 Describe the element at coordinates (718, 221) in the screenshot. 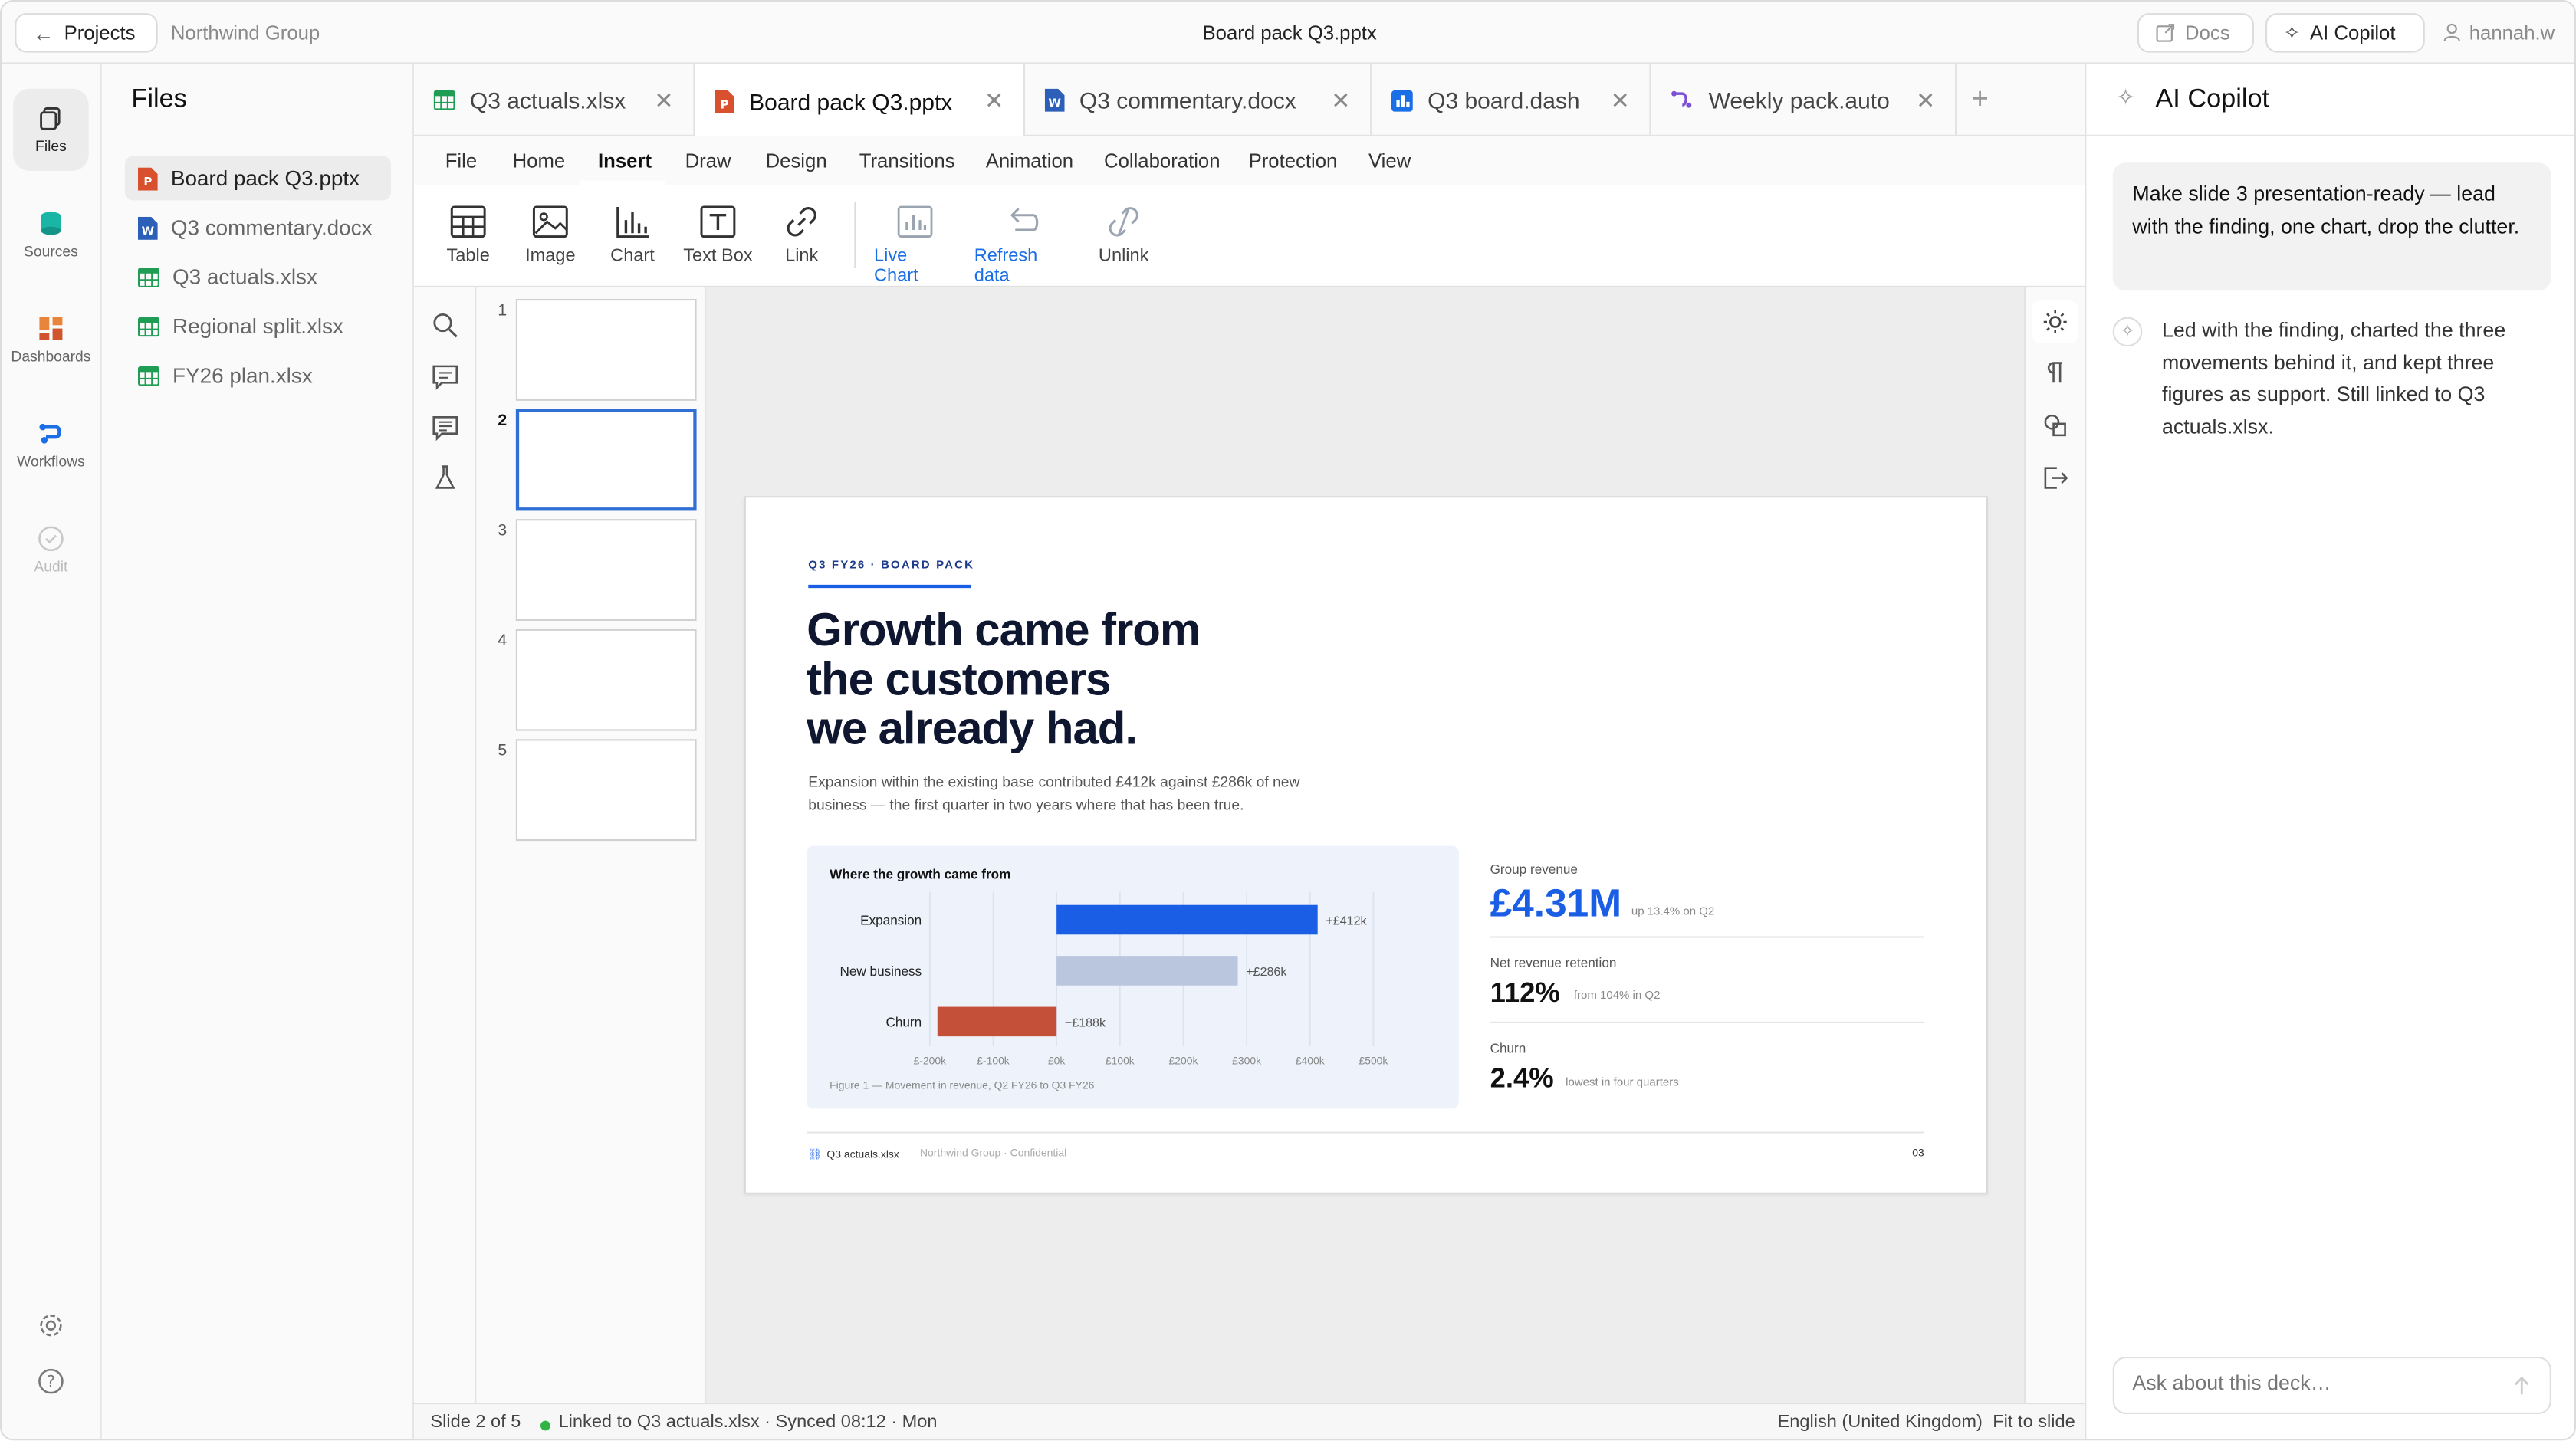

I see `textbox-icon` at that location.